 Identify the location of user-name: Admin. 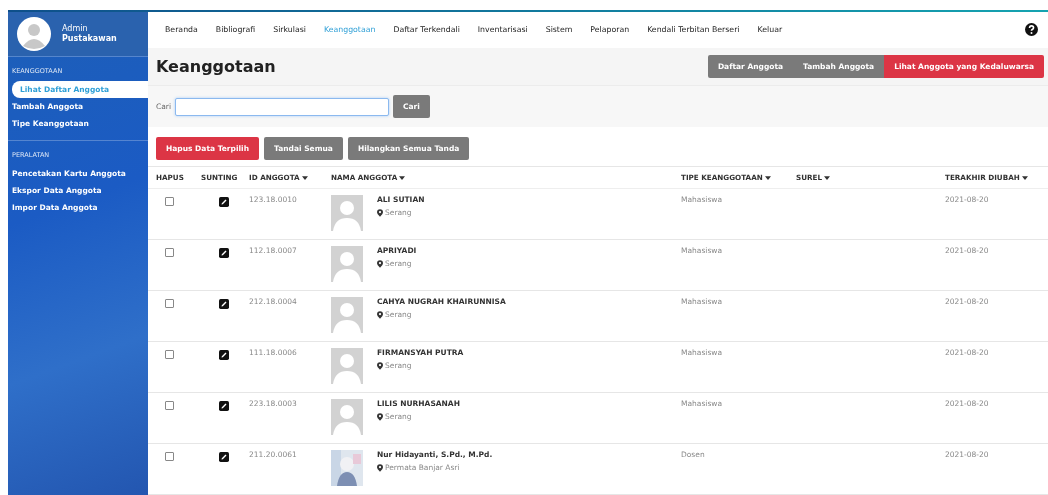
(75, 28).